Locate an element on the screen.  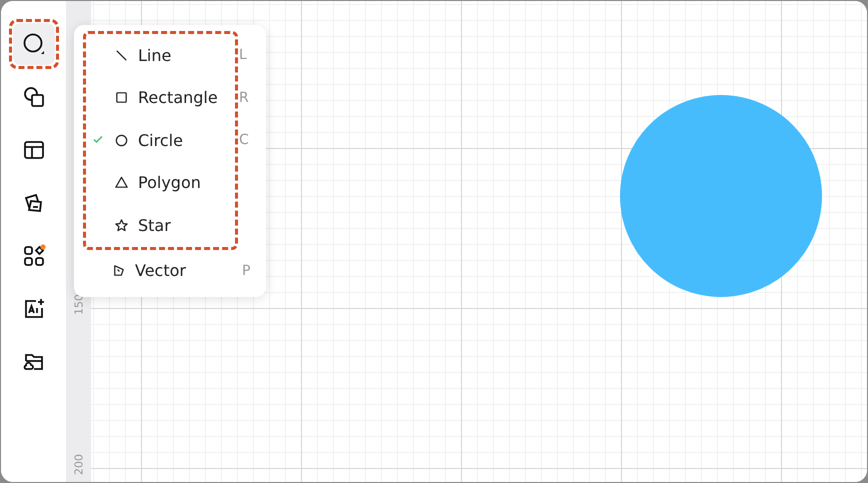
menu-item: Rectangle R is located at coordinates (174, 97).